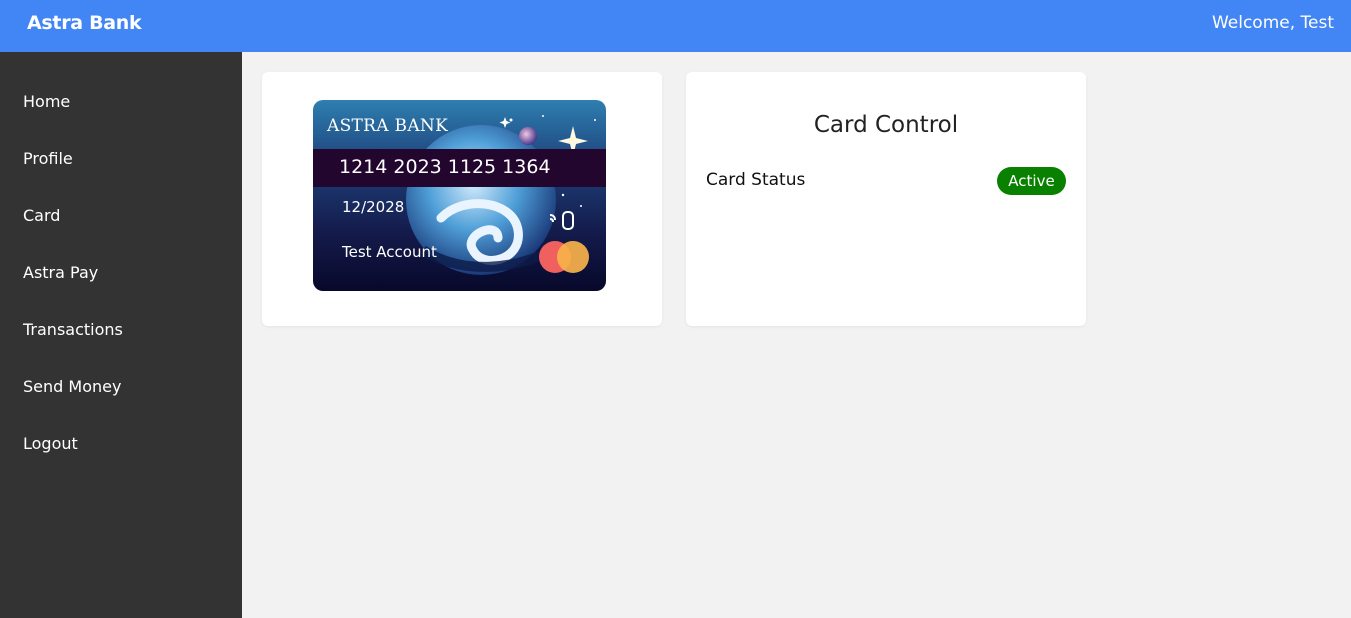  What do you see at coordinates (84, 23) in the screenshot?
I see `brand-name: Astra Bank` at bounding box center [84, 23].